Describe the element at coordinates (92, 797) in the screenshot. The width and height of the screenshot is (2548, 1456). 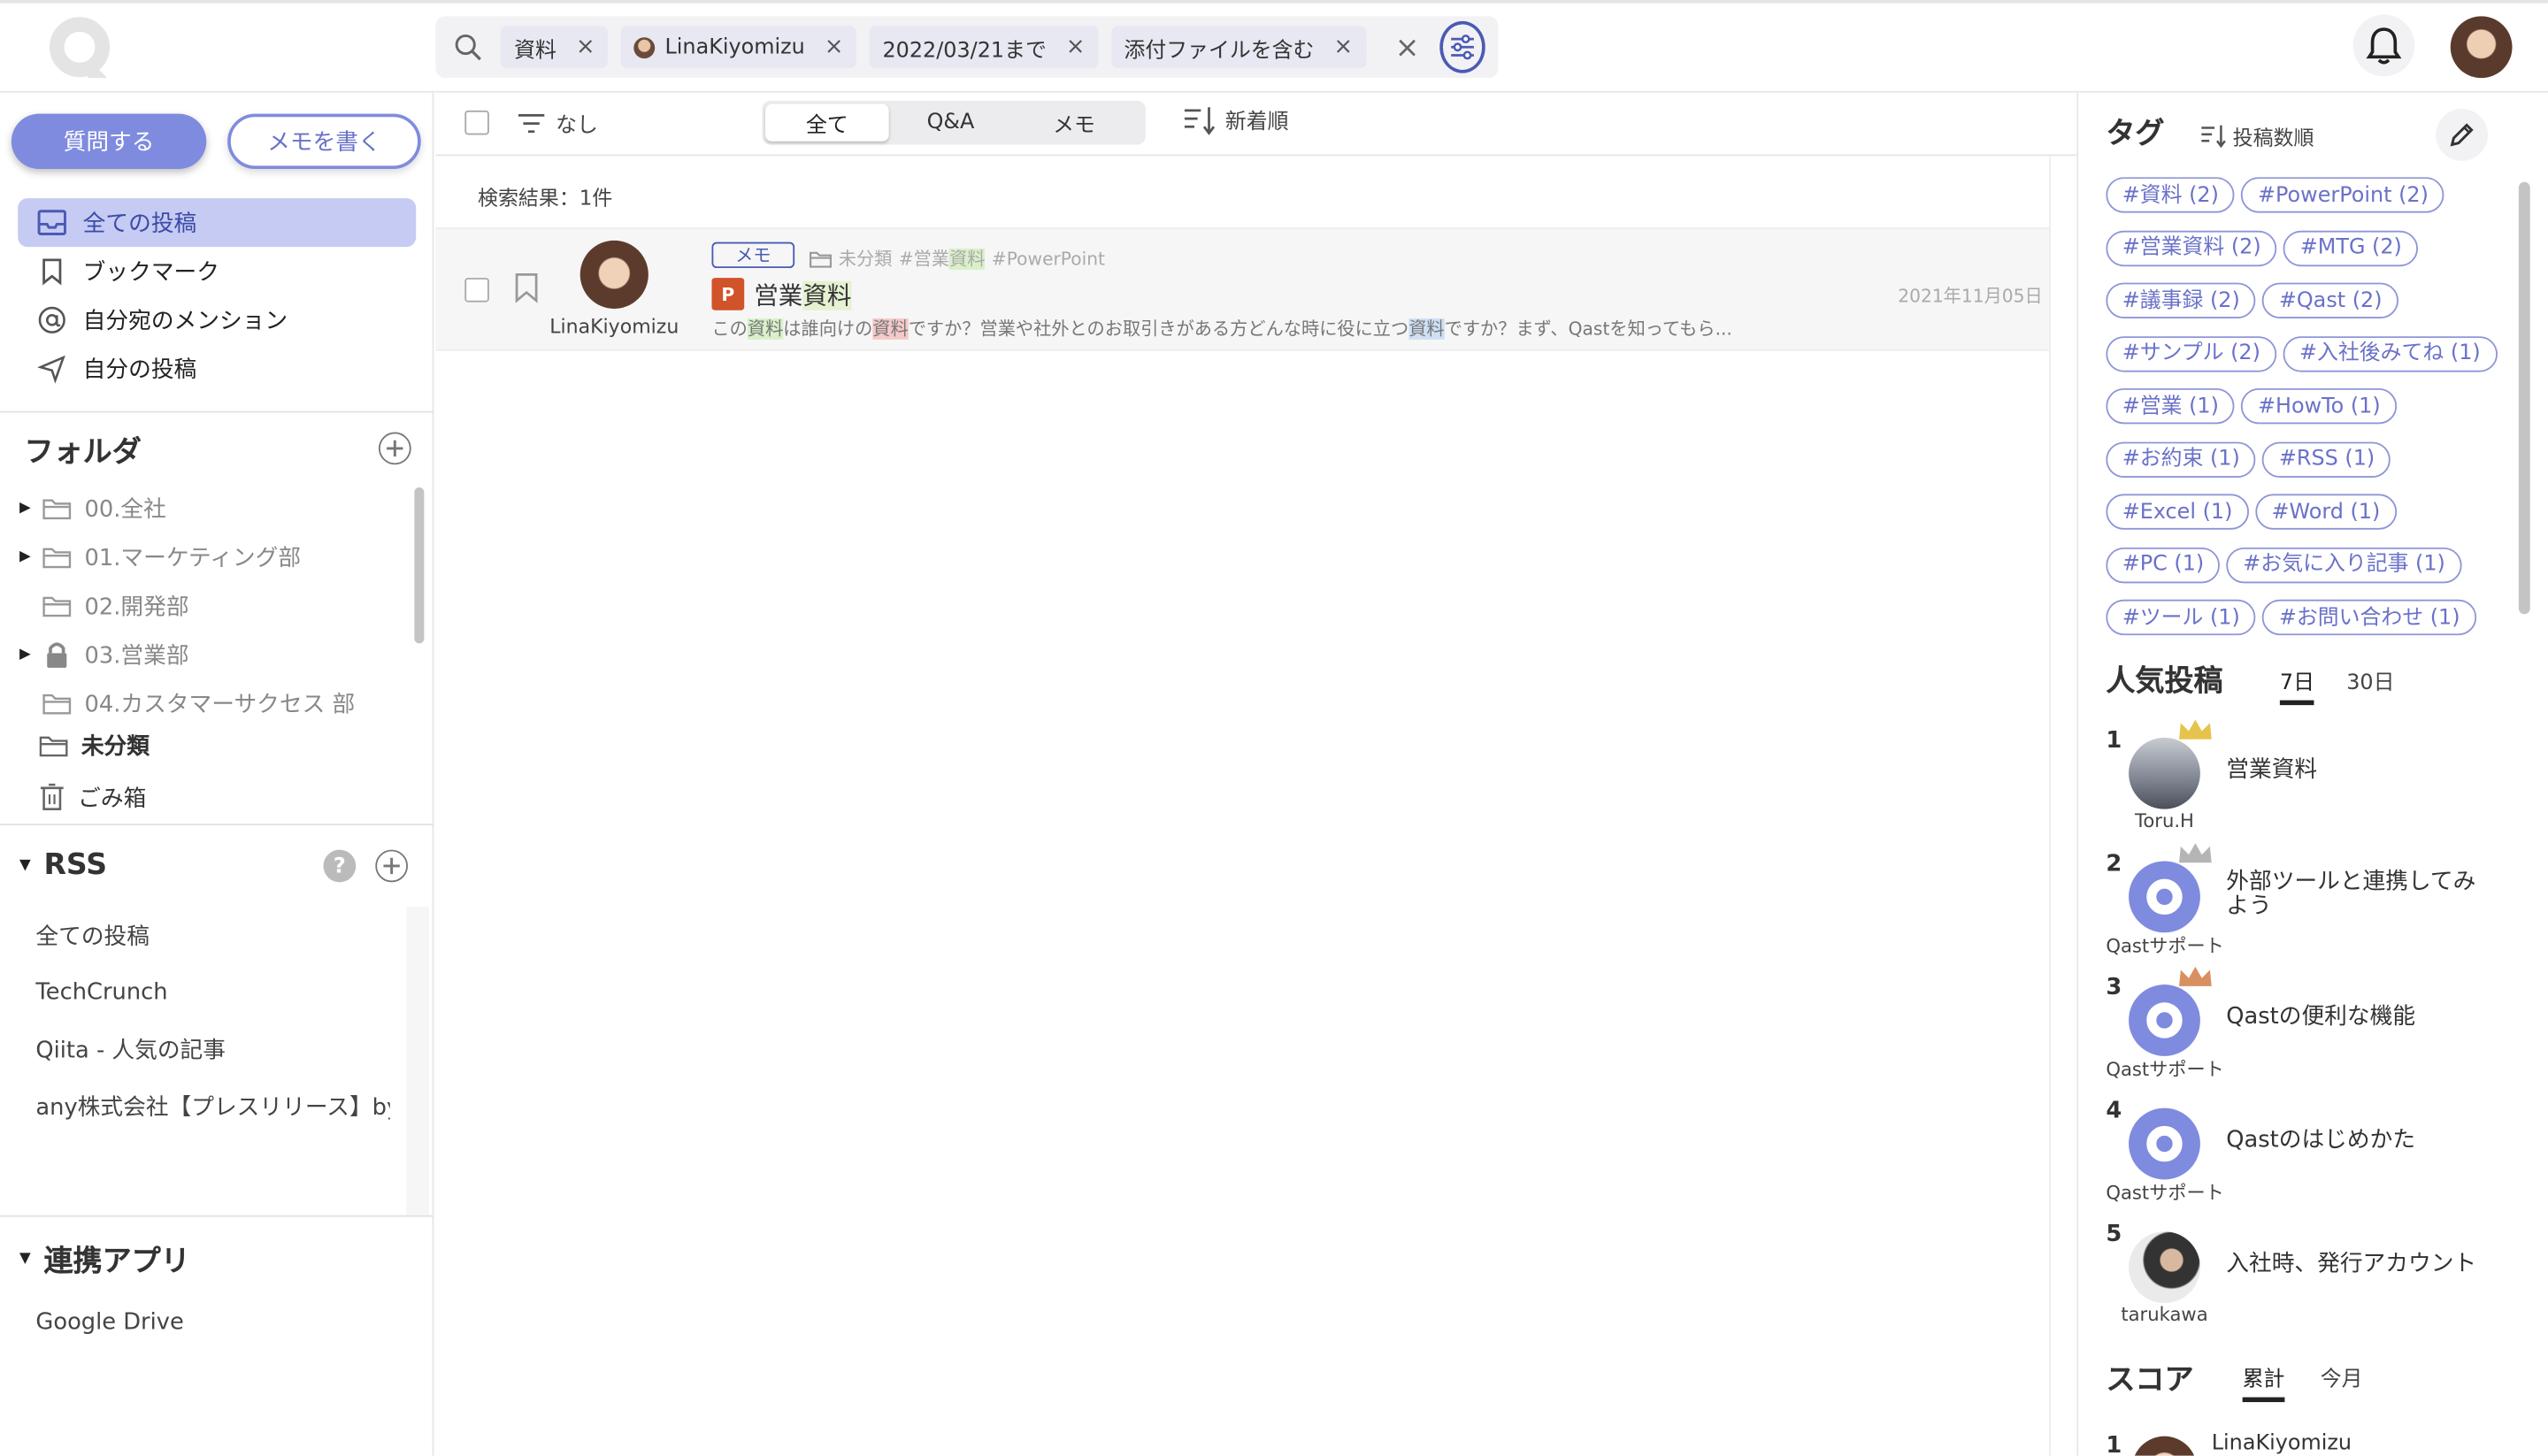
I see `folder-trash: ごみ箱` at that location.